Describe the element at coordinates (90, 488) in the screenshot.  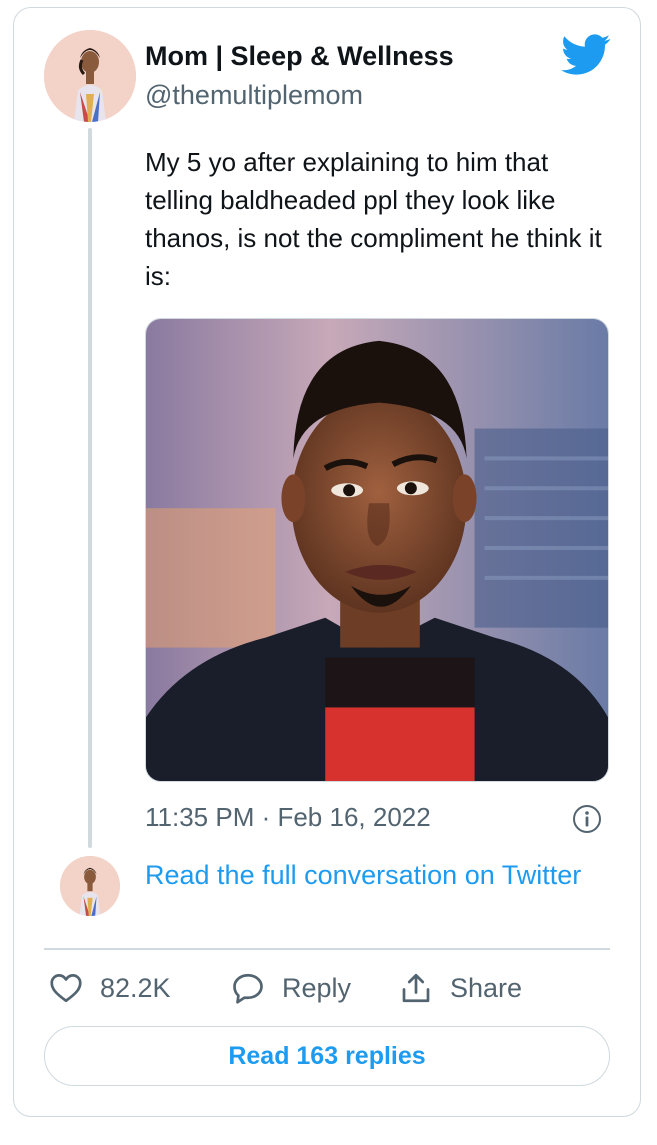
I see `thread-connector-line` at that location.